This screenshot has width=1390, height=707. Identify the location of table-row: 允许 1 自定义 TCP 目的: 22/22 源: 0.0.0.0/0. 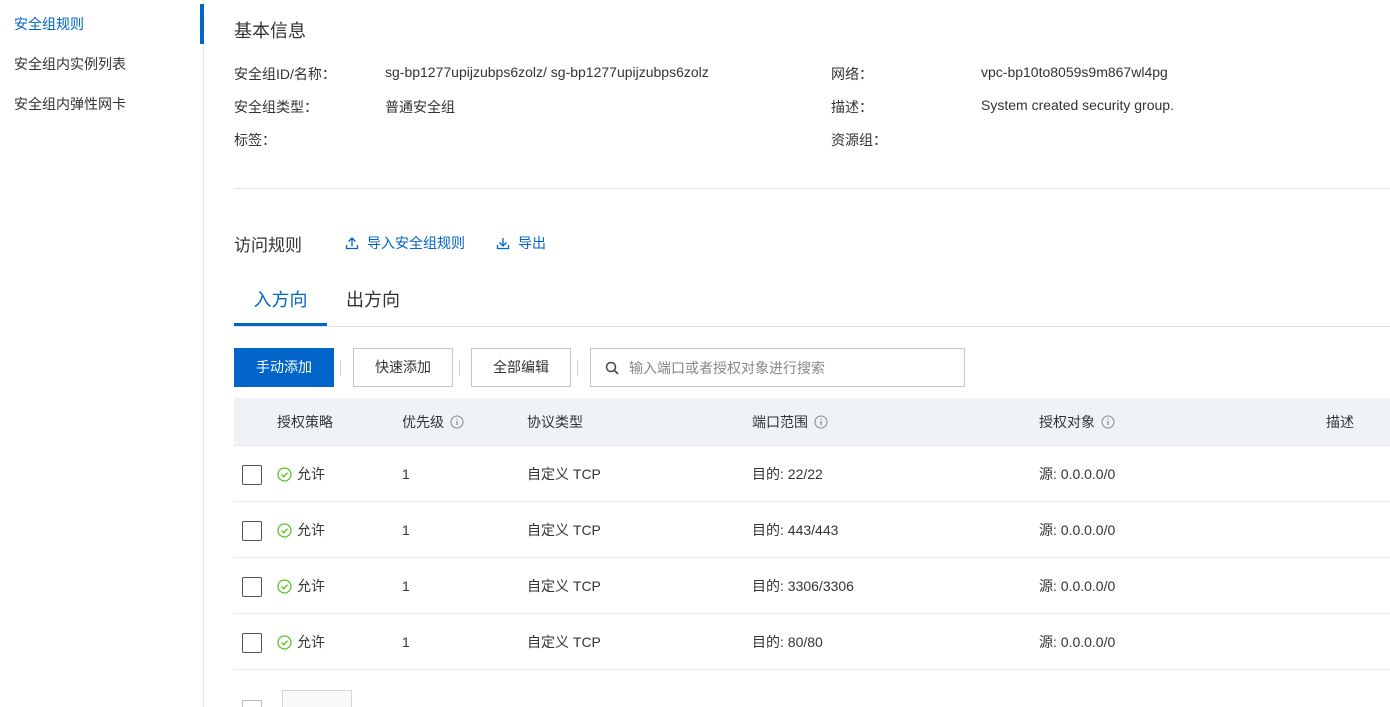
(812, 474).